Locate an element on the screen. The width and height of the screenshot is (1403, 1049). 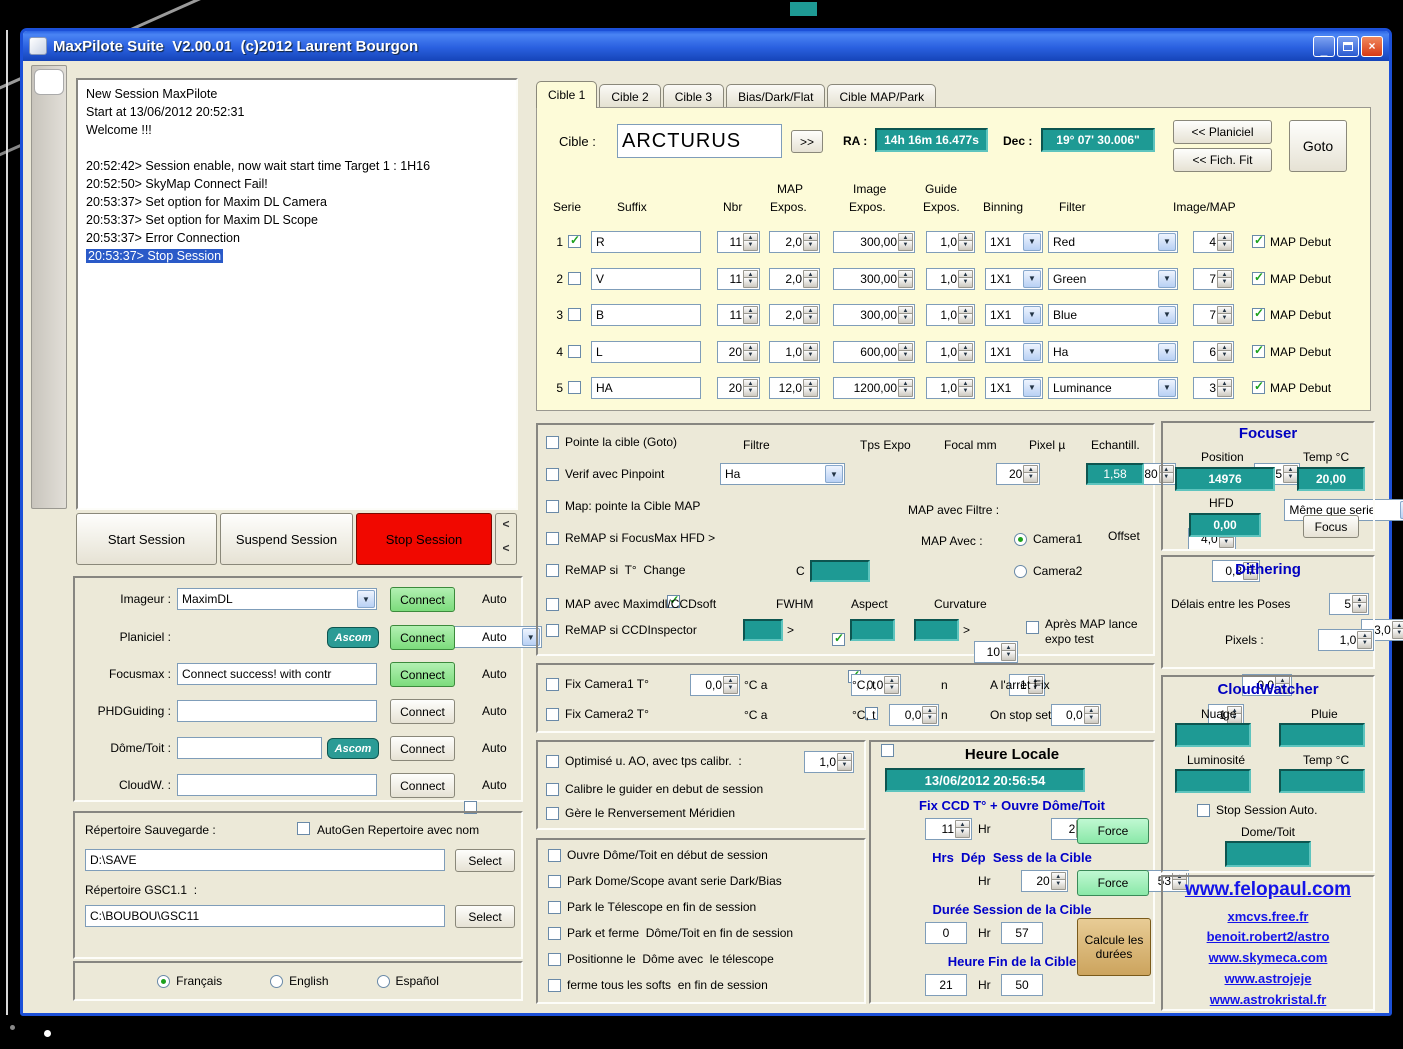
espanol-radio is located at coordinates (383, 981).